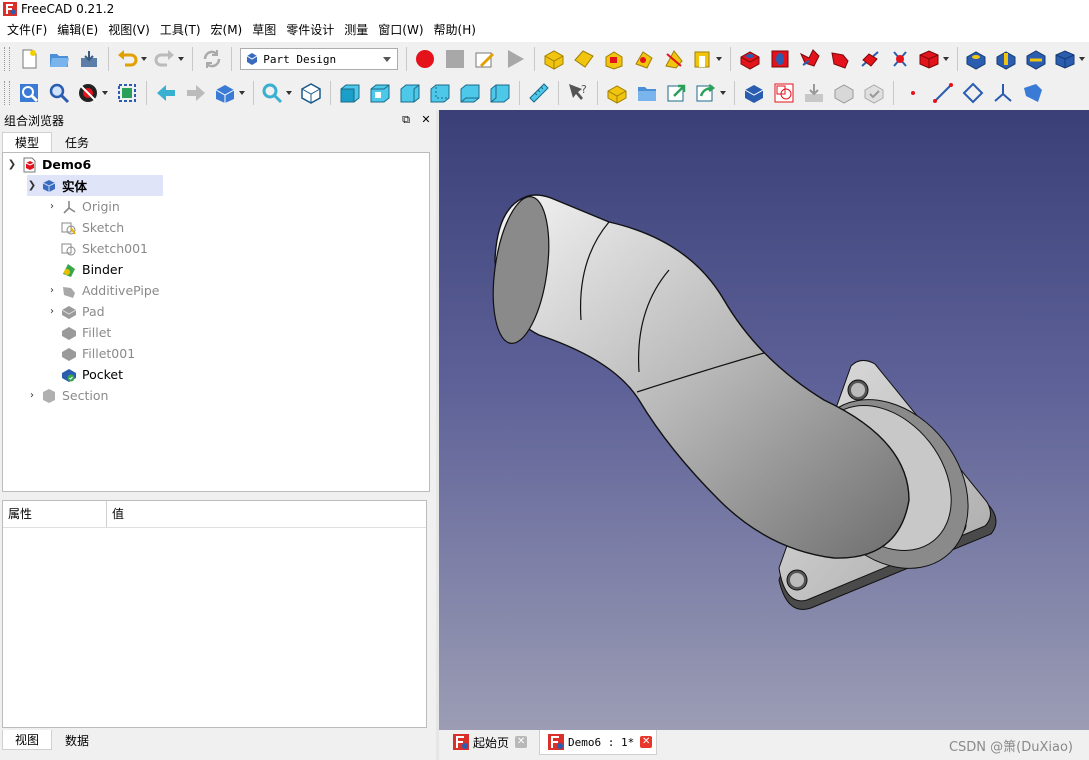  I want to click on undo-button, so click(132, 59).